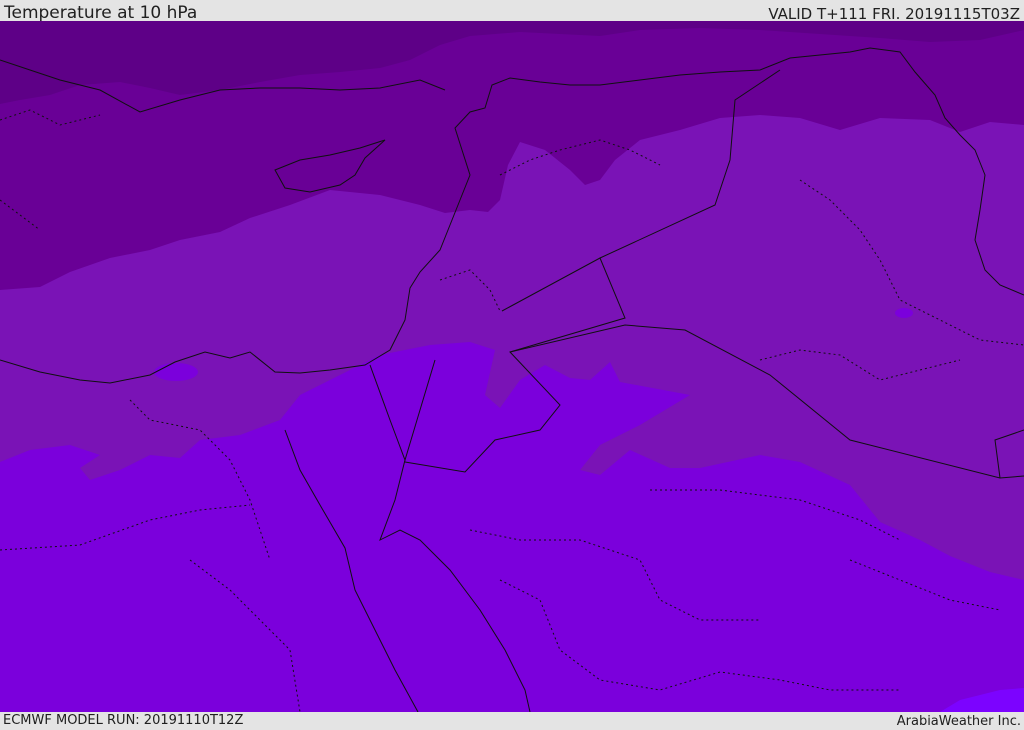 The width and height of the screenshot is (1024, 730). Describe the element at coordinates (101, 13) in the screenshot. I see `map-title: Temperature at 10 hPa` at that location.